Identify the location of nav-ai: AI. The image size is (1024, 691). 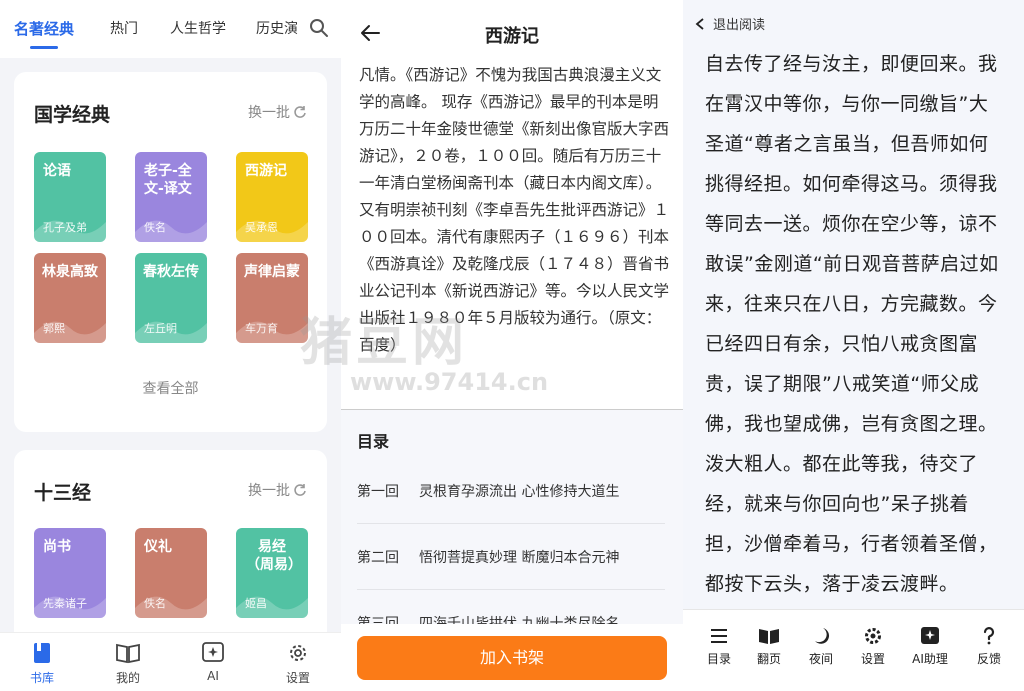
(213, 662).